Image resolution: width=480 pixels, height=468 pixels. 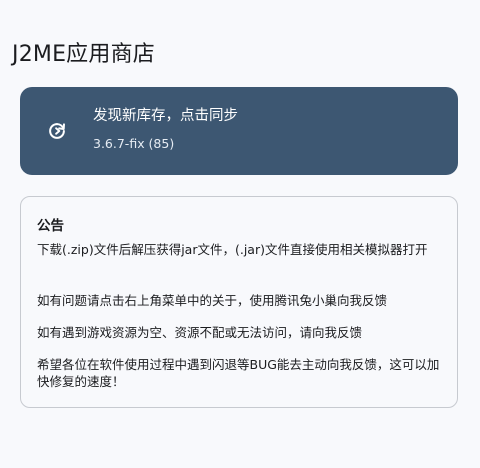 What do you see at coordinates (212, 300) in the screenshot?
I see `notice-line-feedback: 如有问题请点击右上角菜单中的关于，使用腾讯兔小巢向我反馈` at bounding box center [212, 300].